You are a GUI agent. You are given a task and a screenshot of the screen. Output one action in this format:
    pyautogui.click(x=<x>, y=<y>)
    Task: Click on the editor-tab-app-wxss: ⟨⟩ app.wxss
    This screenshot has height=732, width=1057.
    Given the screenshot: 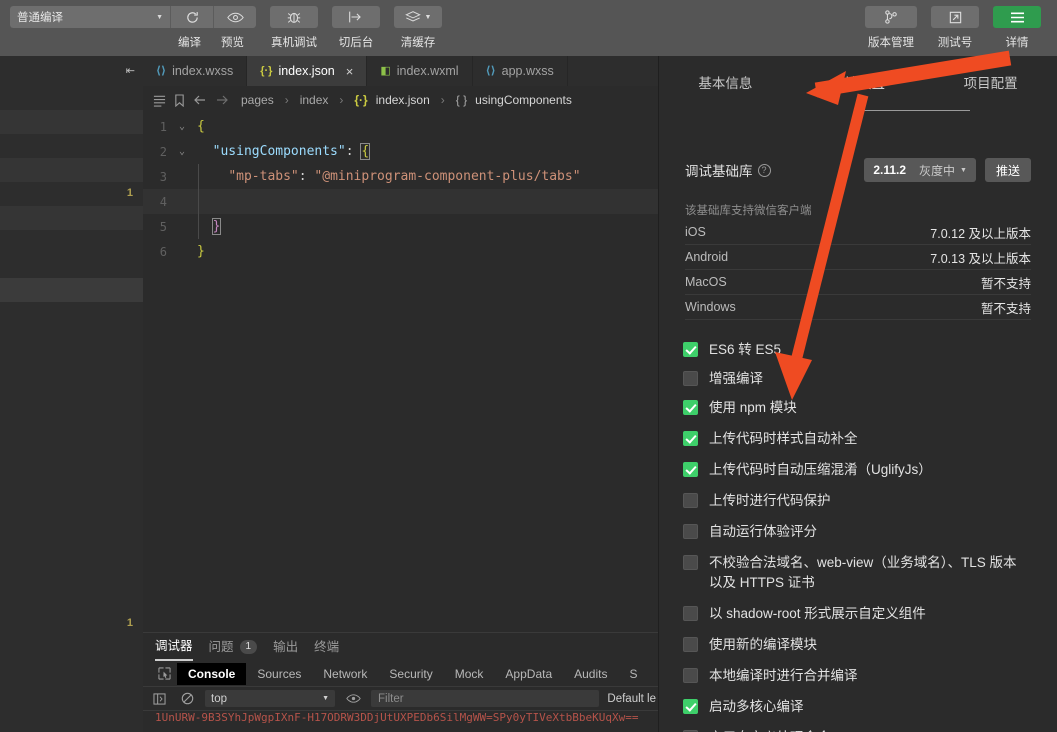 What is the action you would take?
    pyautogui.click(x=520, y=71)
    